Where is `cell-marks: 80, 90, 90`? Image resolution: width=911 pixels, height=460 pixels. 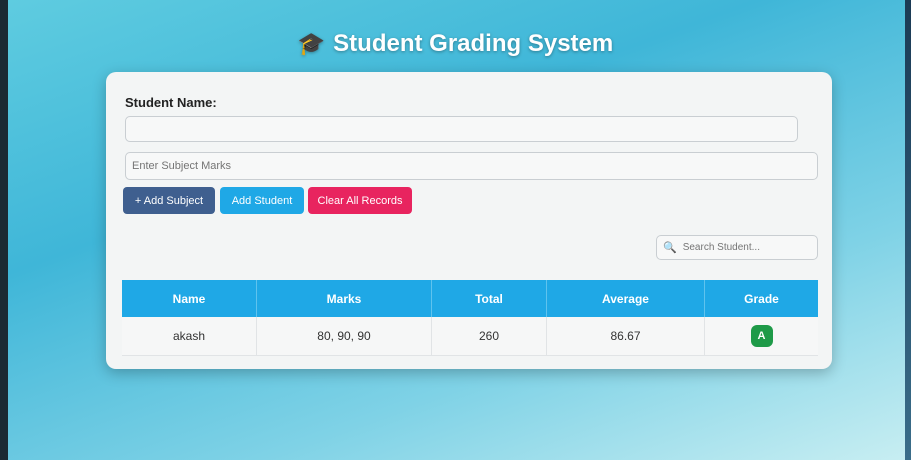
cell-marks: 80, 90, 90 is located at coordinates (344, 336).